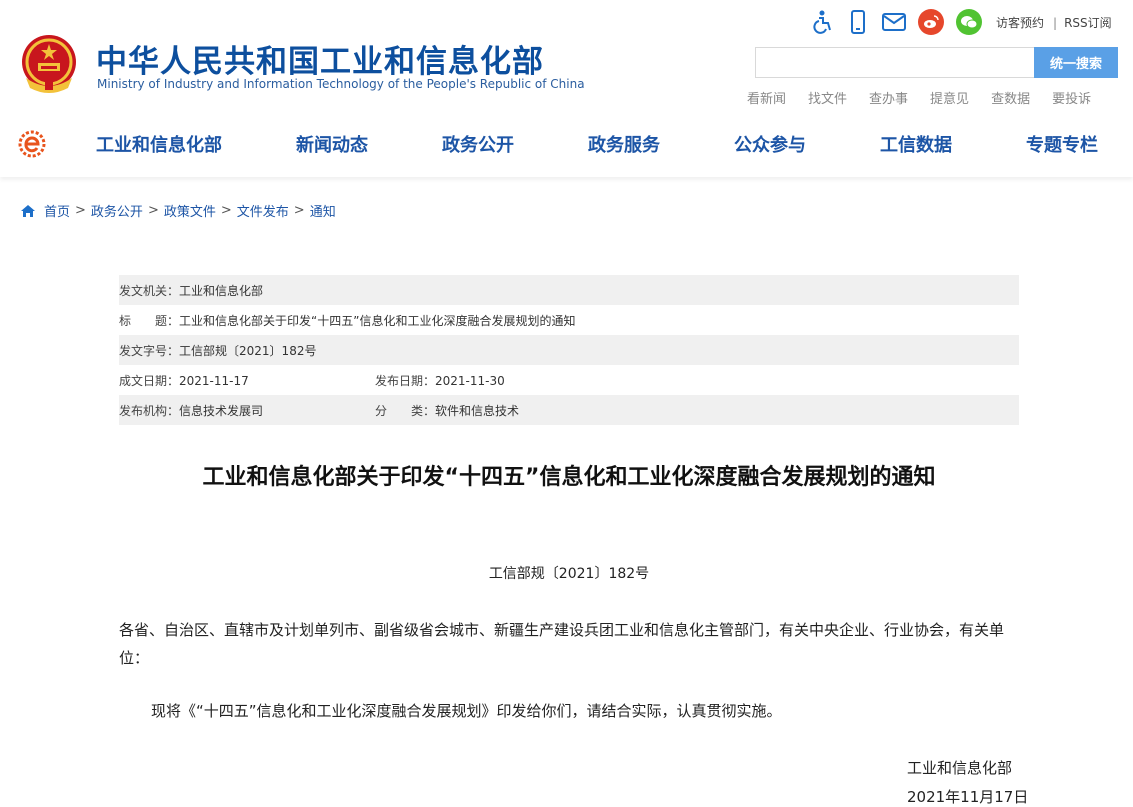 This screenshot has height=807, width=1133. What do you see at coordinates (117, 210) in the screenshot?
I see `breadcrumb-gov-affairs: 政务公开` at bounding box center [117, 210].